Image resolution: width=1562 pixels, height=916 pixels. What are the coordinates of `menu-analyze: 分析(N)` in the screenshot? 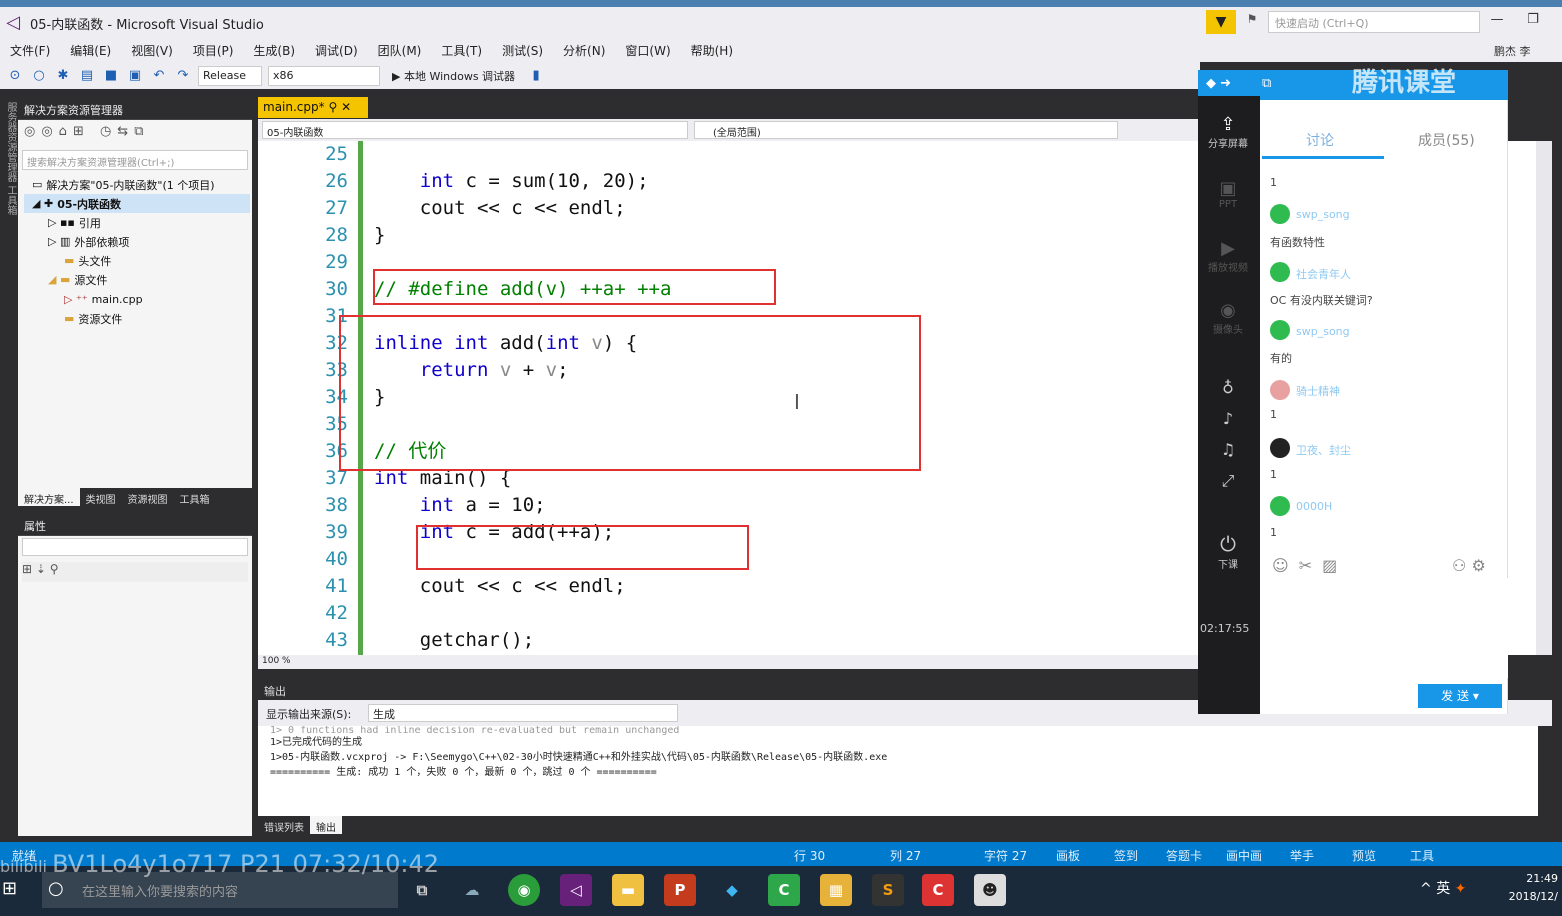 It's located at (584, 50).